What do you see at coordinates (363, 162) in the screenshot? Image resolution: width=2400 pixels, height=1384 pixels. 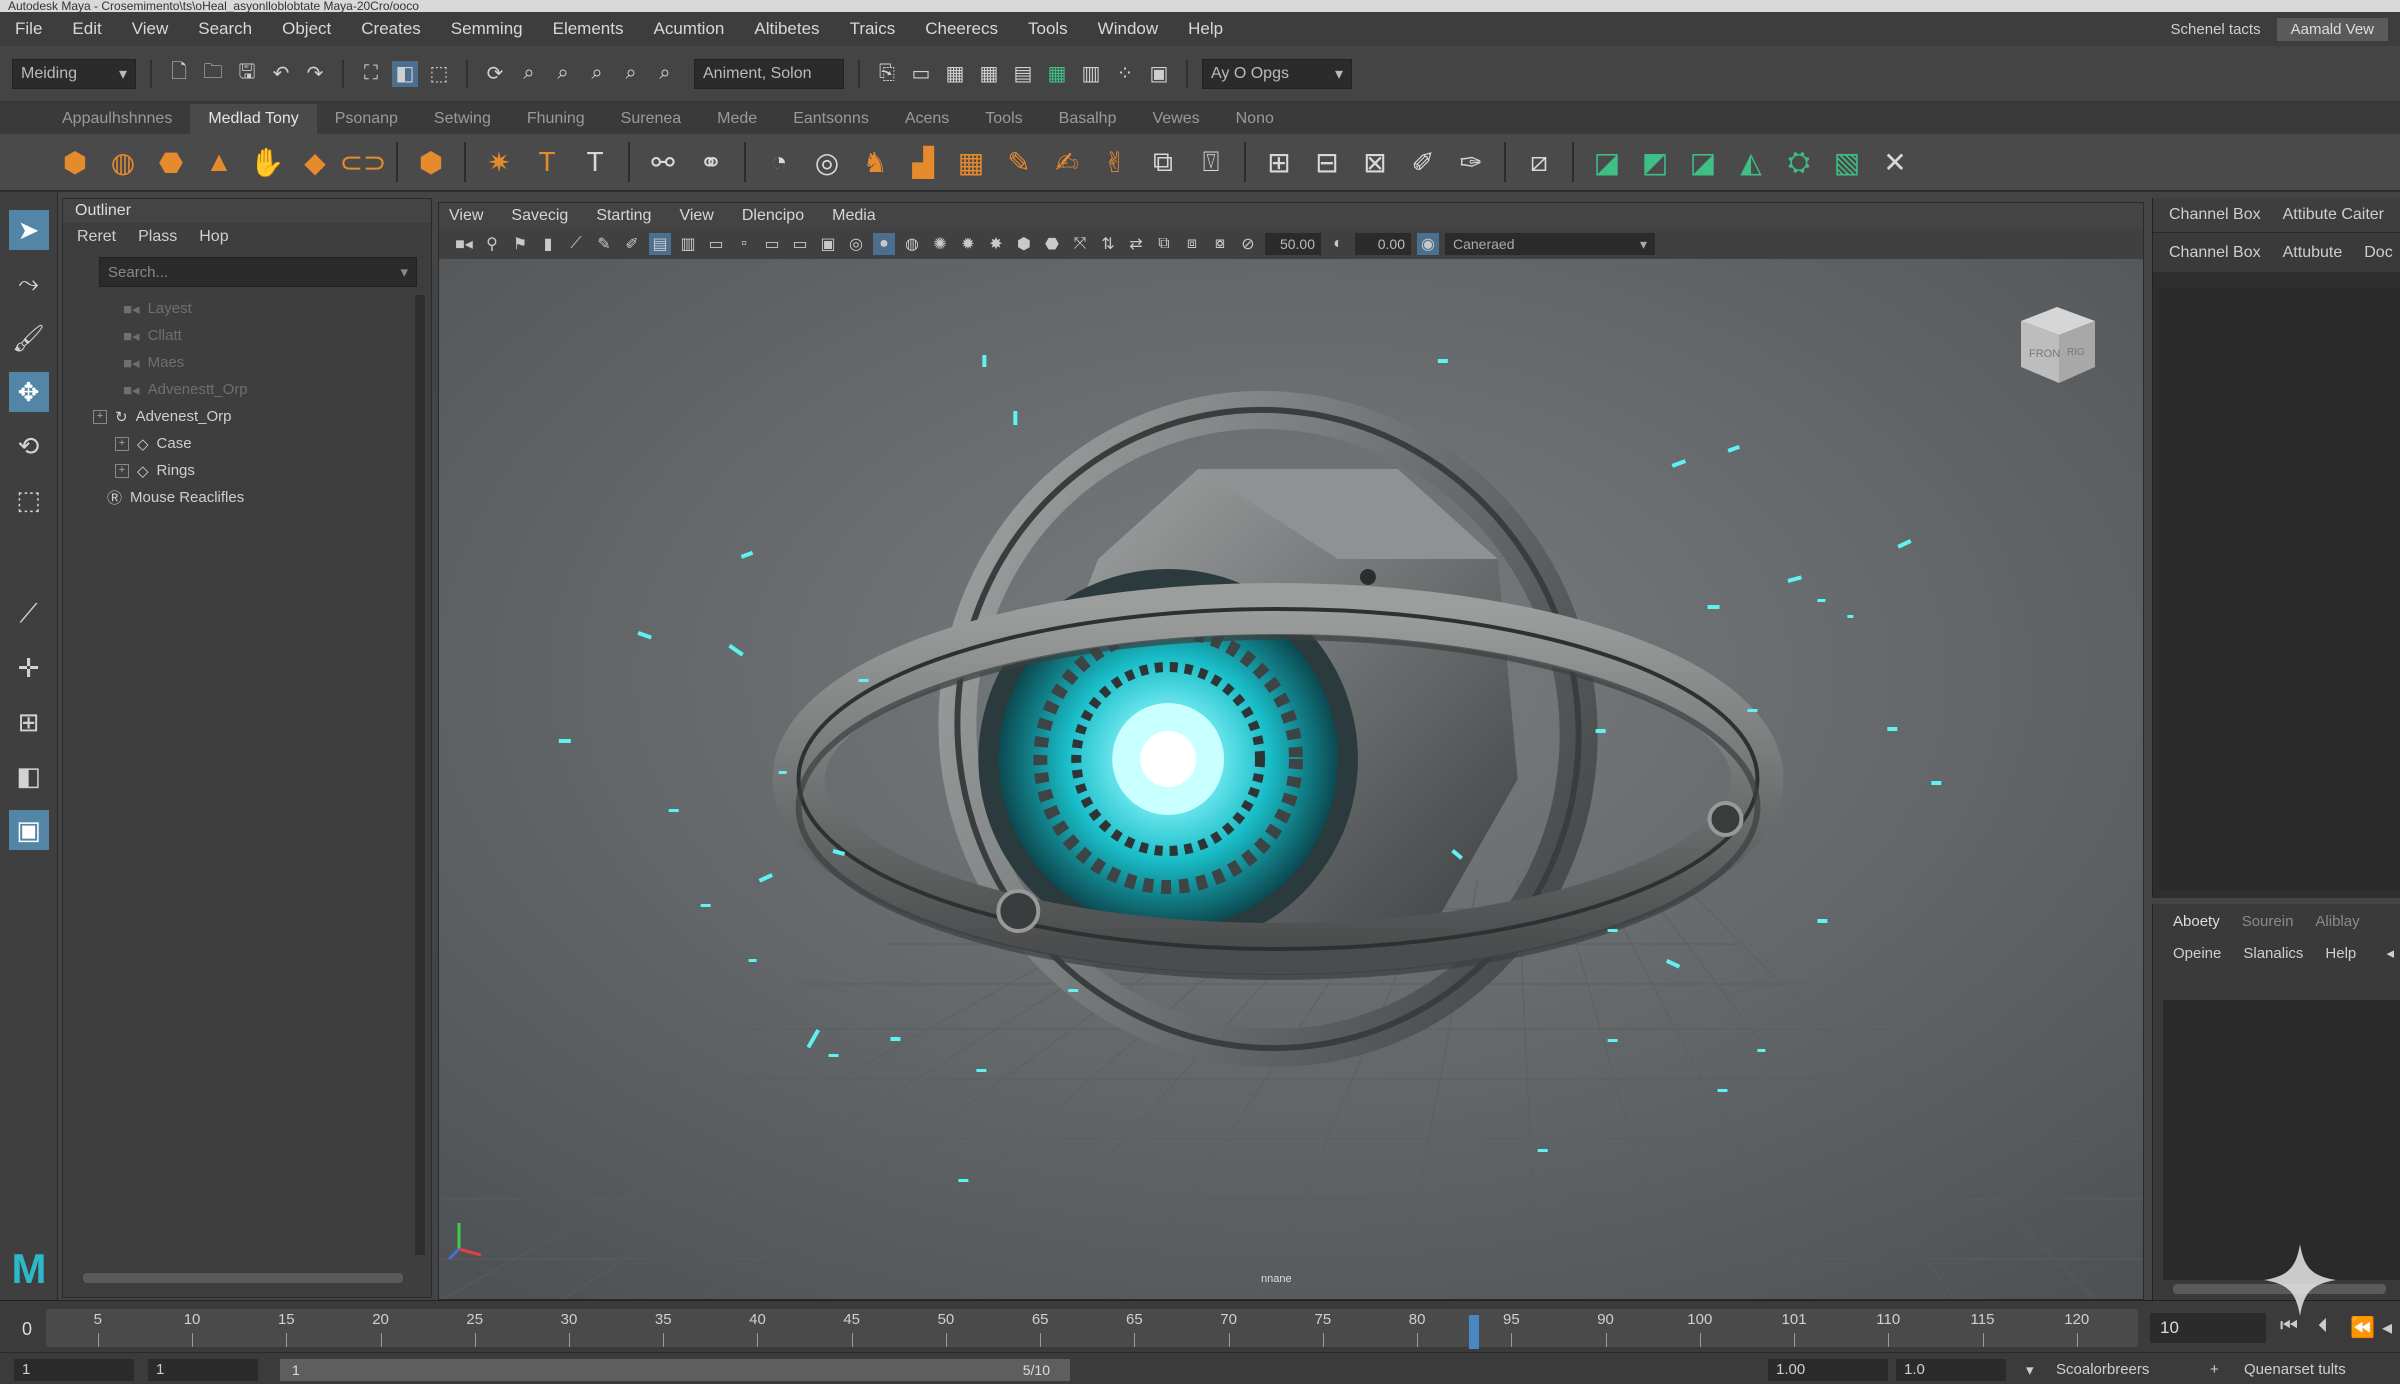 I see `poly-disc-icon: ⊂⊃` at bounding box center [363, 162].